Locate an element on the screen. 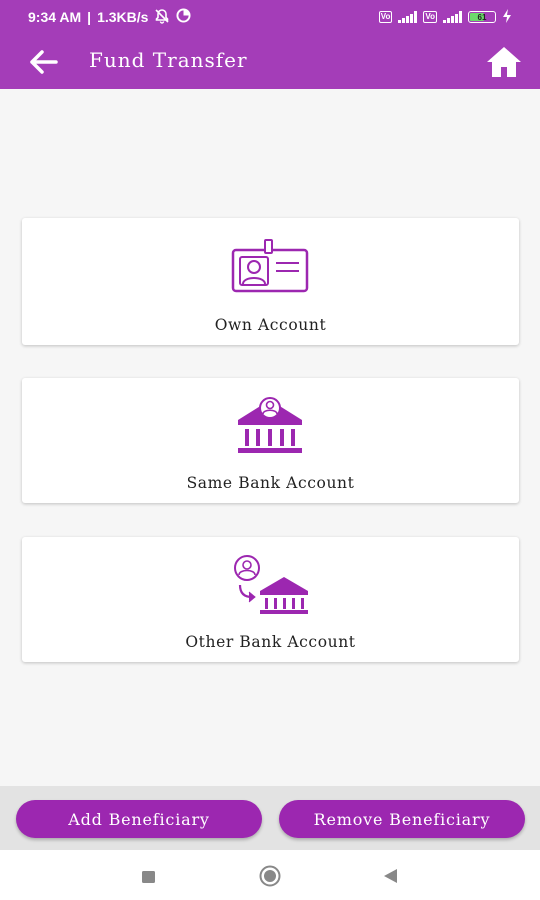 This screenshot has width=540, height=900. back-triangle-icon is located at coordinates (390, 876).